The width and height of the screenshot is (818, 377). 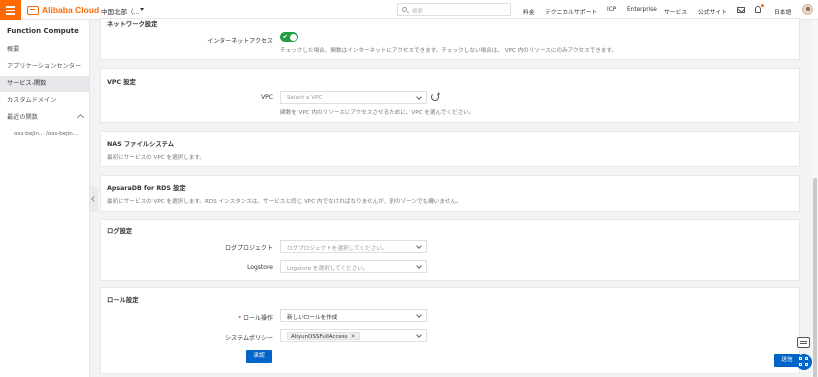 I want to click on role-settings-title: ロール設定, so click(x=123, y=300).